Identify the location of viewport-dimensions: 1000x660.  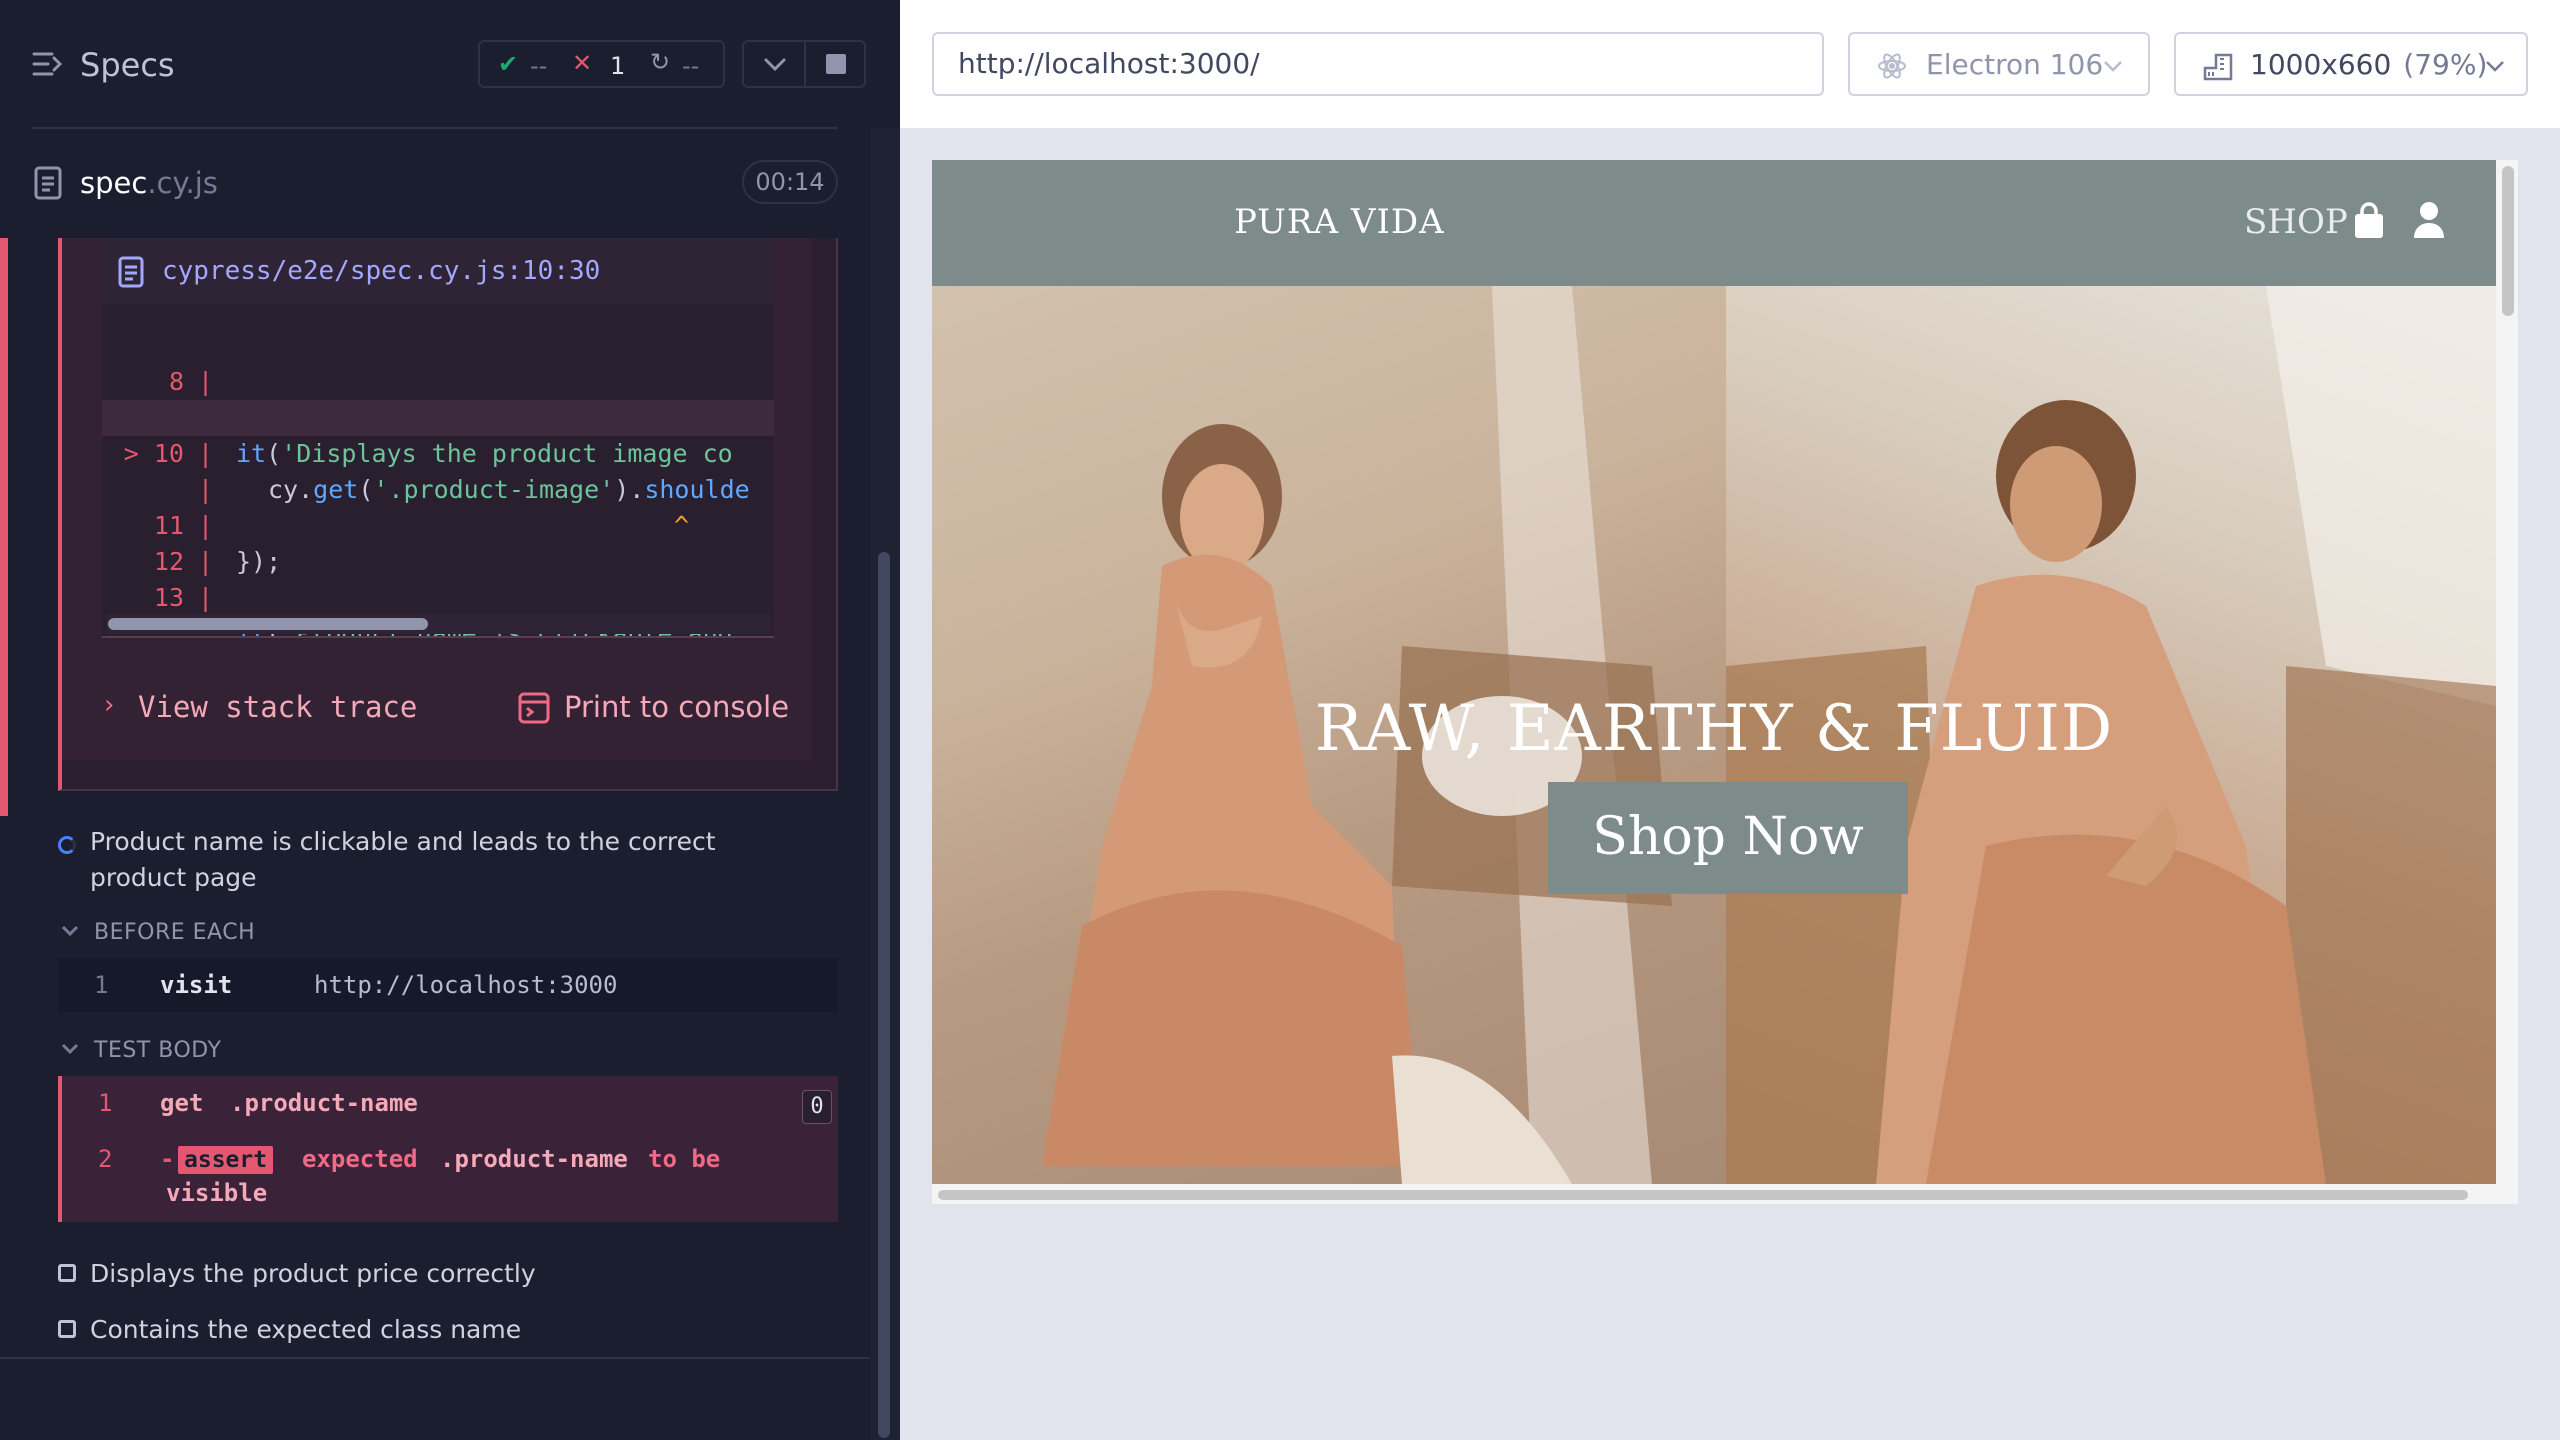
(2321, 64).